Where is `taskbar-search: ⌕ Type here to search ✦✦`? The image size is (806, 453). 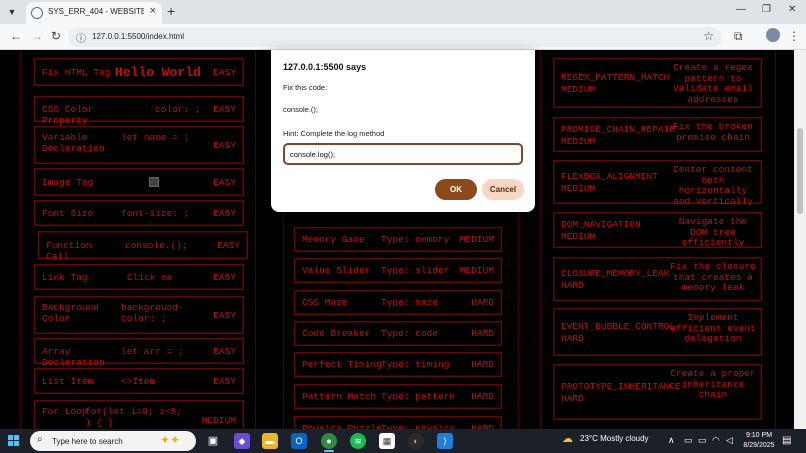 taskbar-search: ⌕ Type here to search ✦✦ is located at coordinates (113, 441).